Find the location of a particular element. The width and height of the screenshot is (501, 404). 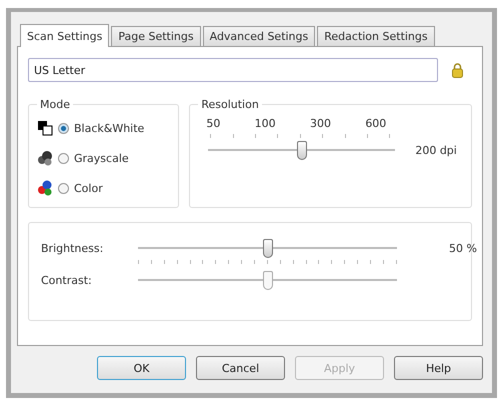

grayscale-icon is located at coordinates (45, 158).